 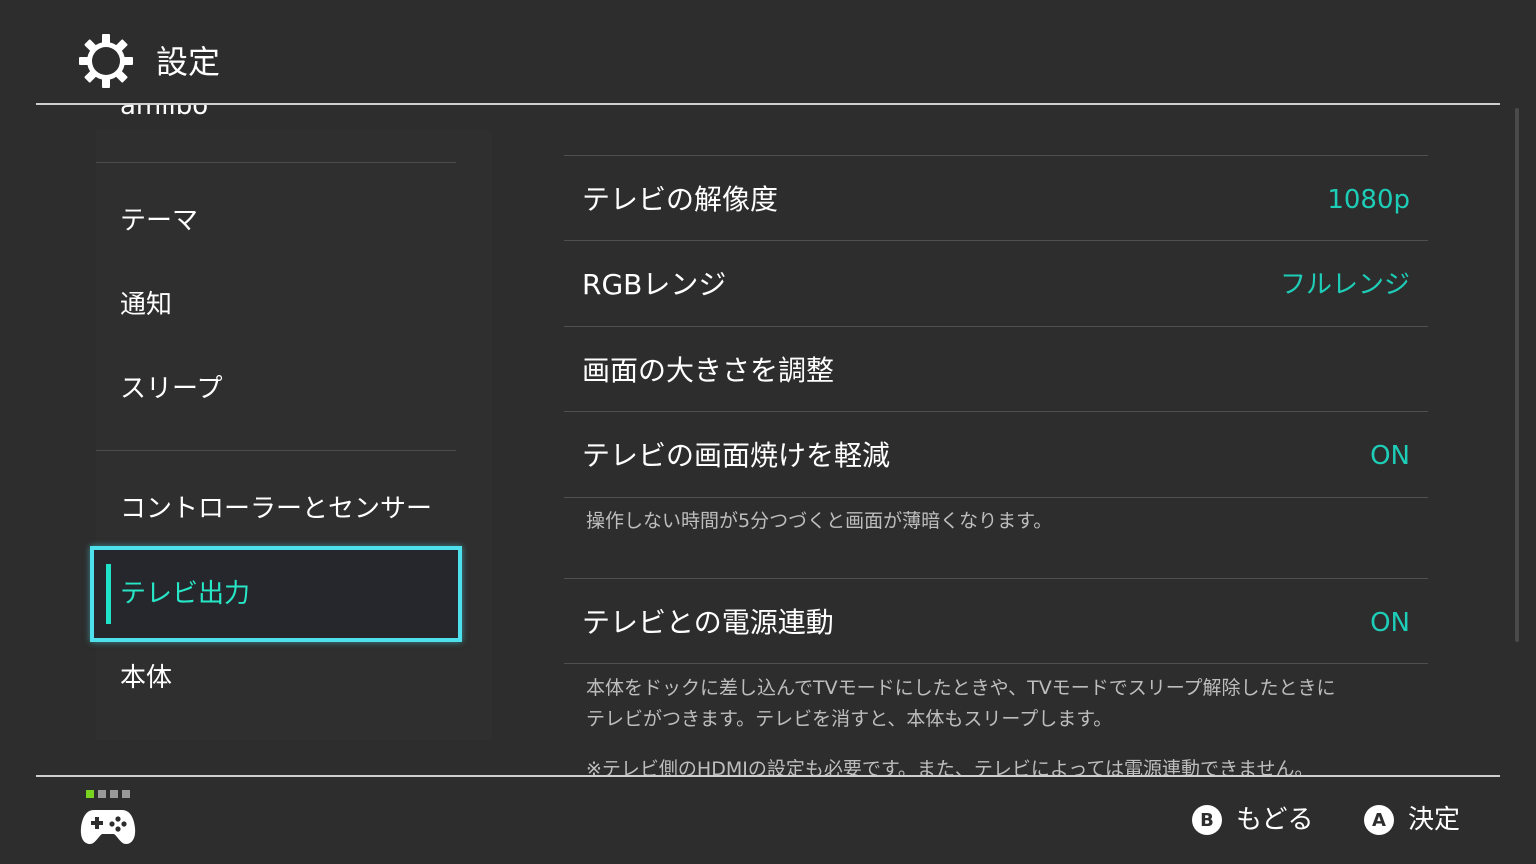 I want to click on confirm-button: A 決定, so click(x=1412, y=820).